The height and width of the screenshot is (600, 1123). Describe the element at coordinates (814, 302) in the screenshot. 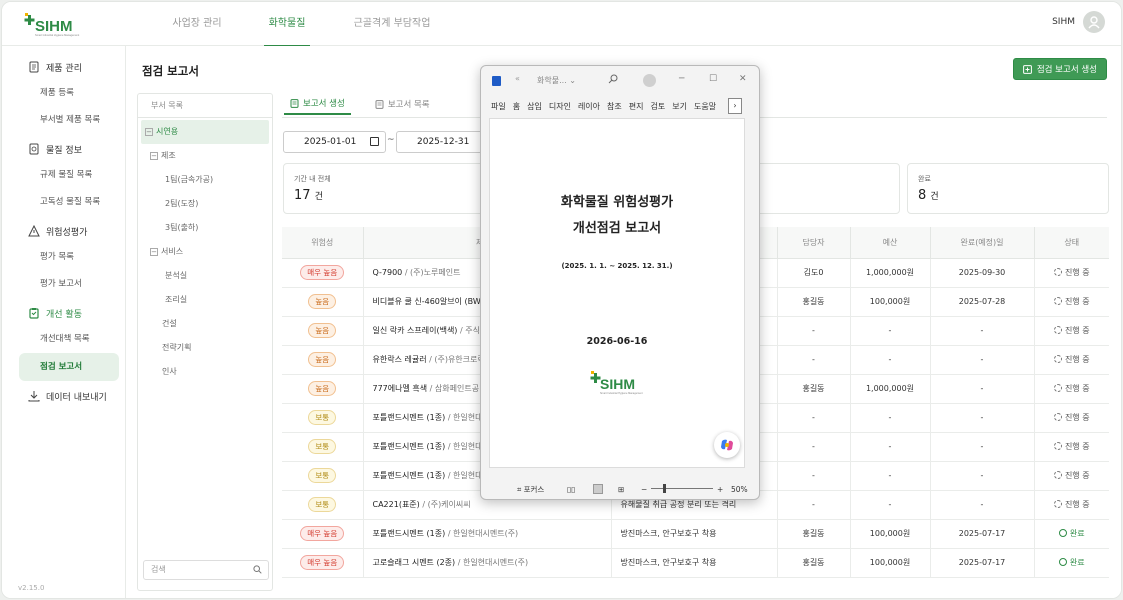

I see `manager-cell: 홍길동` at that location.